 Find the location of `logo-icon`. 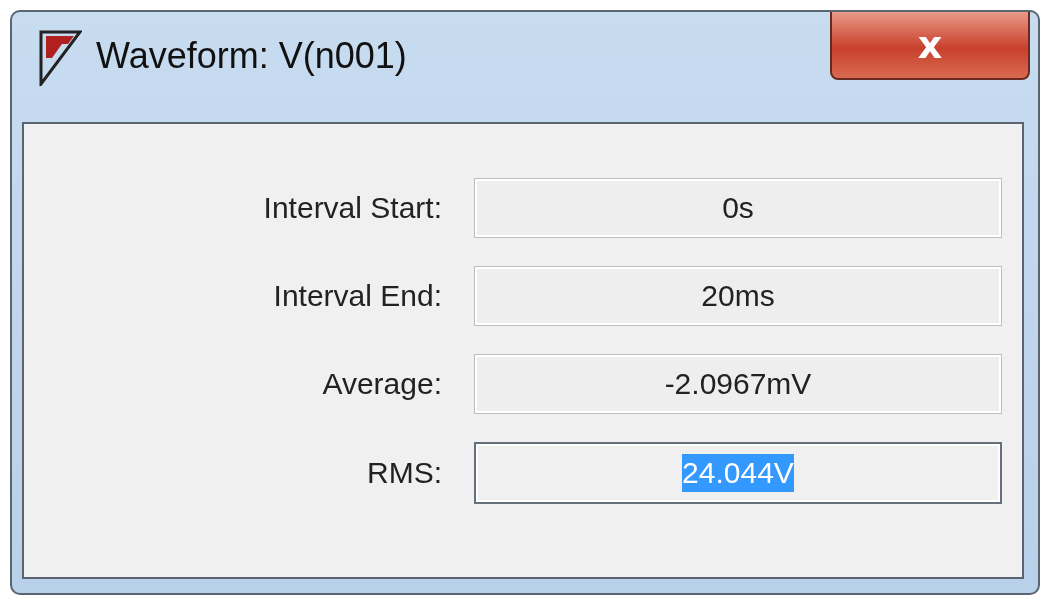

logo-icon is located at coordinates (60, 57).